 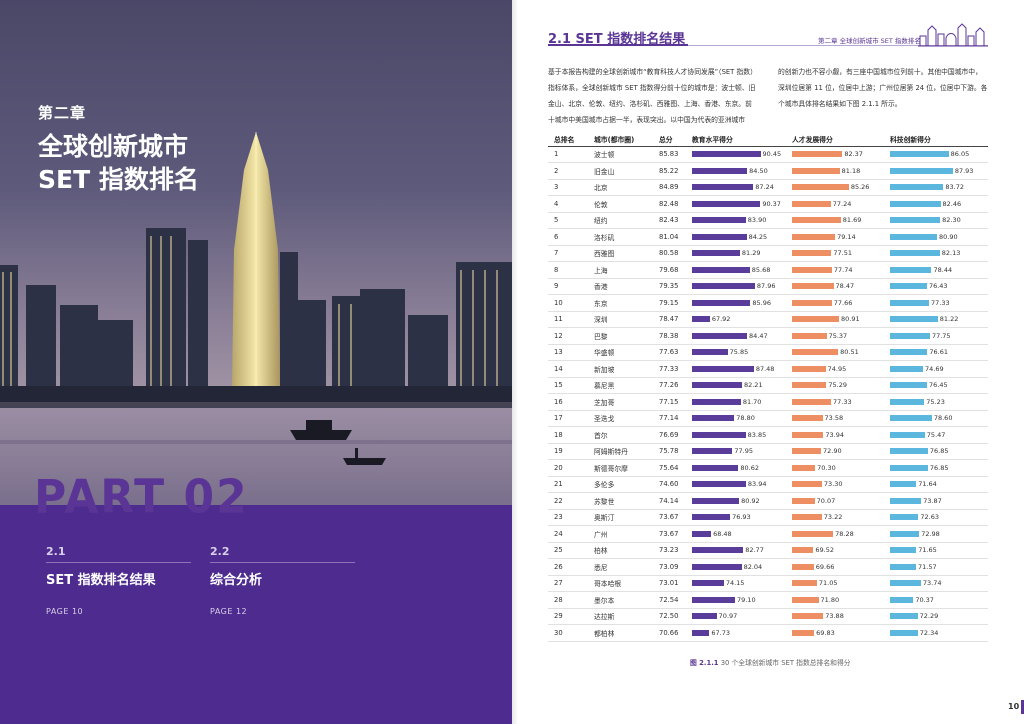 I want to click on cell-city: 首尔, so click(x=620, y=435).